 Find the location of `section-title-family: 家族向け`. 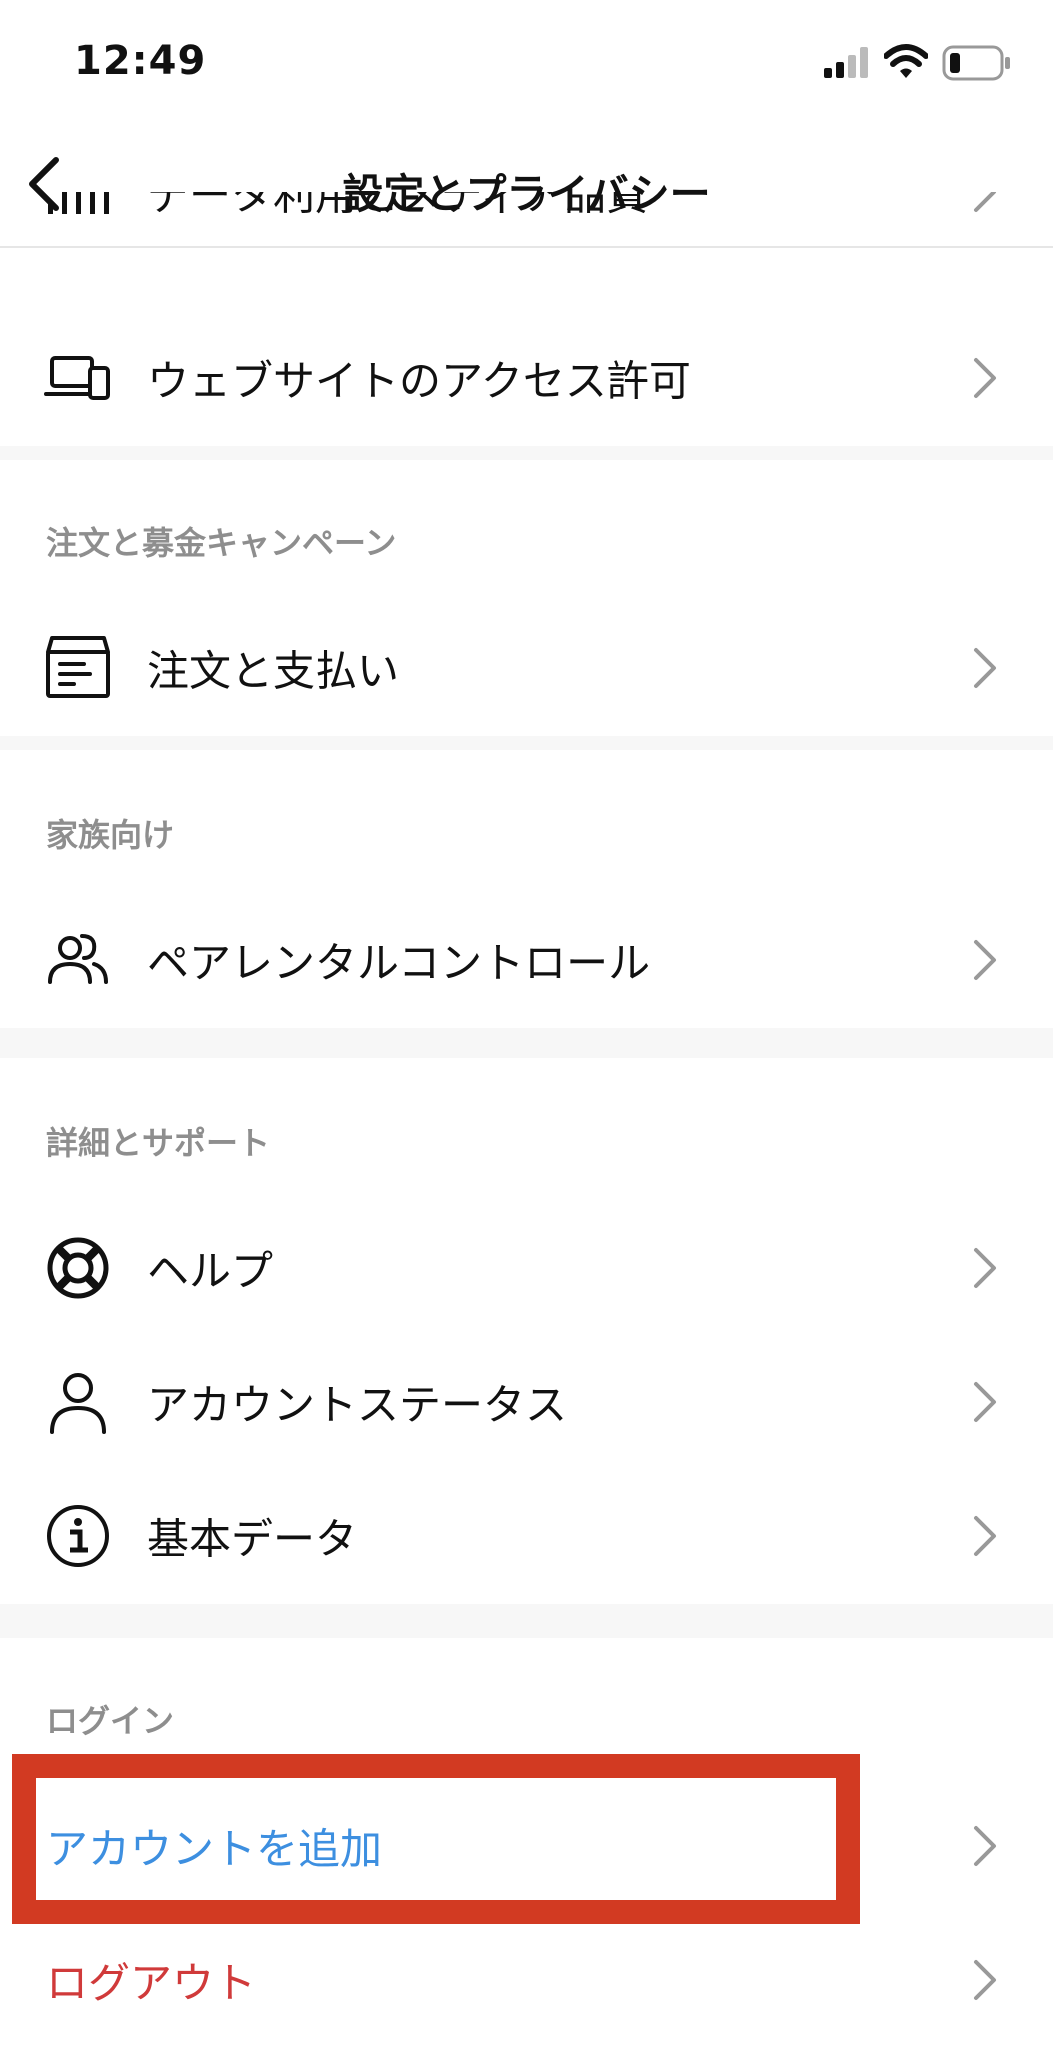

section-title-family: 家族向け is located at coordinates (110, 835).